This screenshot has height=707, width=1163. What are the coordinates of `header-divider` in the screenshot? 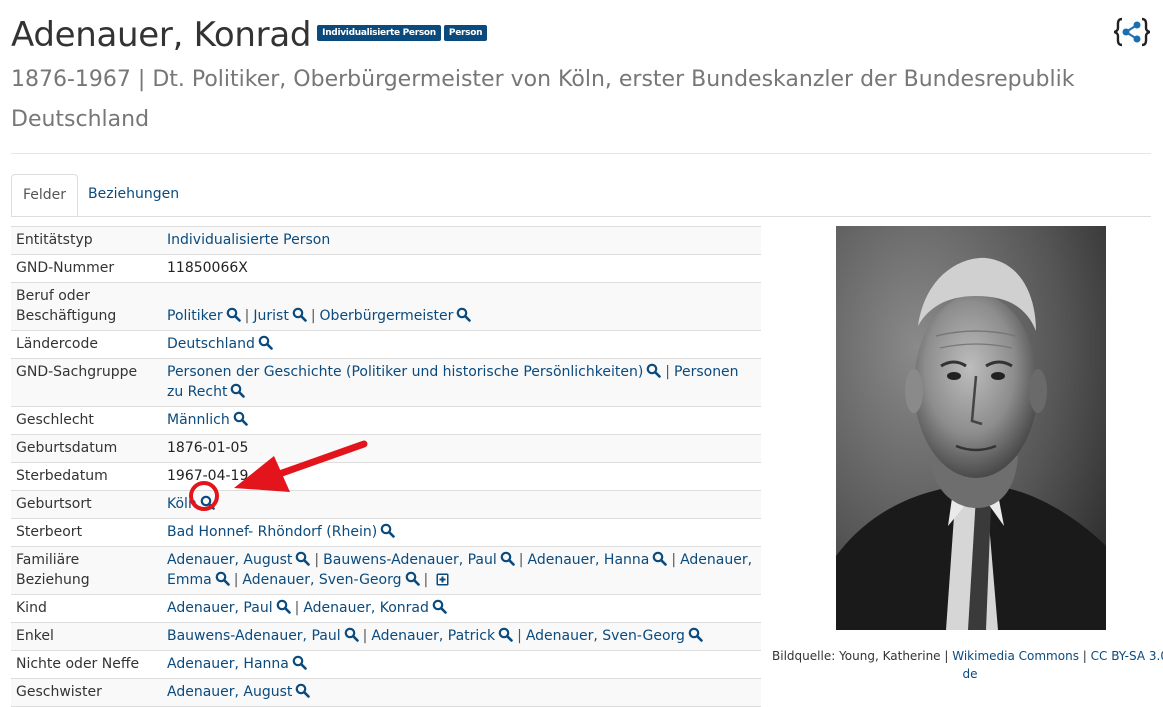 It's located at (581, 153).